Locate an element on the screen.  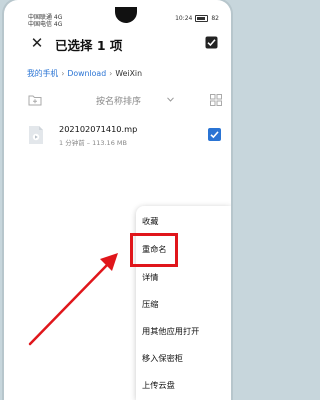
menu-item-upload-cloud: 上传云盘 is located at coordinates (183, 385).